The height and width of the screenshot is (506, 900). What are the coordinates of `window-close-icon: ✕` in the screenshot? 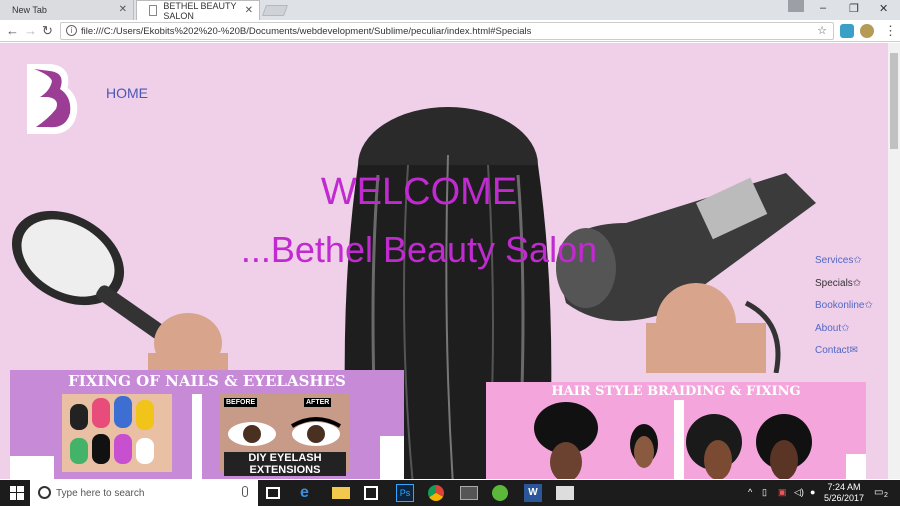 It's located at (883, 8).